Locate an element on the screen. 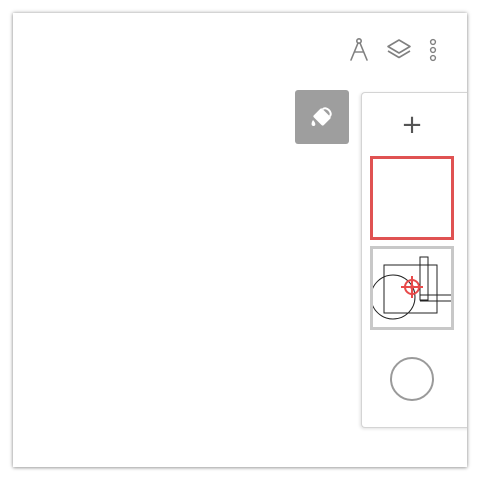 This screenshot has width=480, height=480. layers-button is located at coordinates (399, 50).